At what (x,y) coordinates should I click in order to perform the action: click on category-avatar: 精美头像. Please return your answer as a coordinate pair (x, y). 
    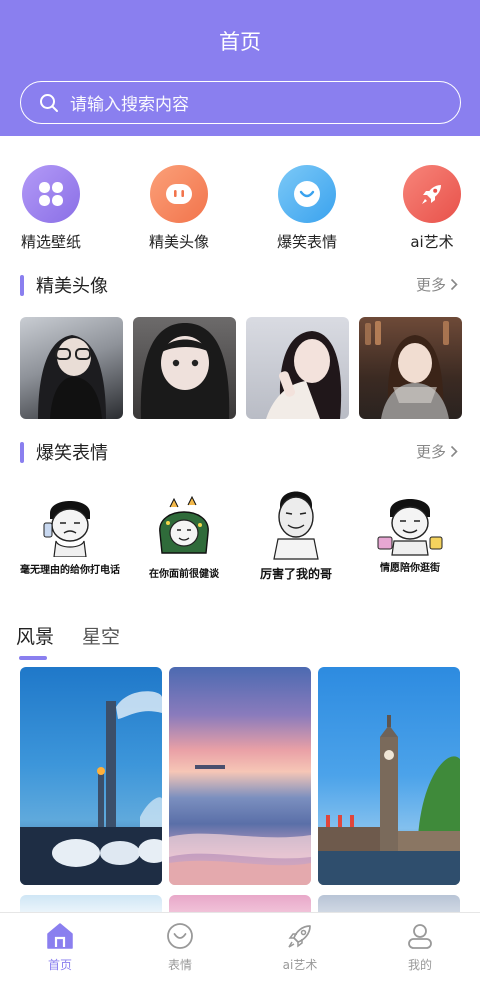
    Looking at the image, I should click on (179, 208).